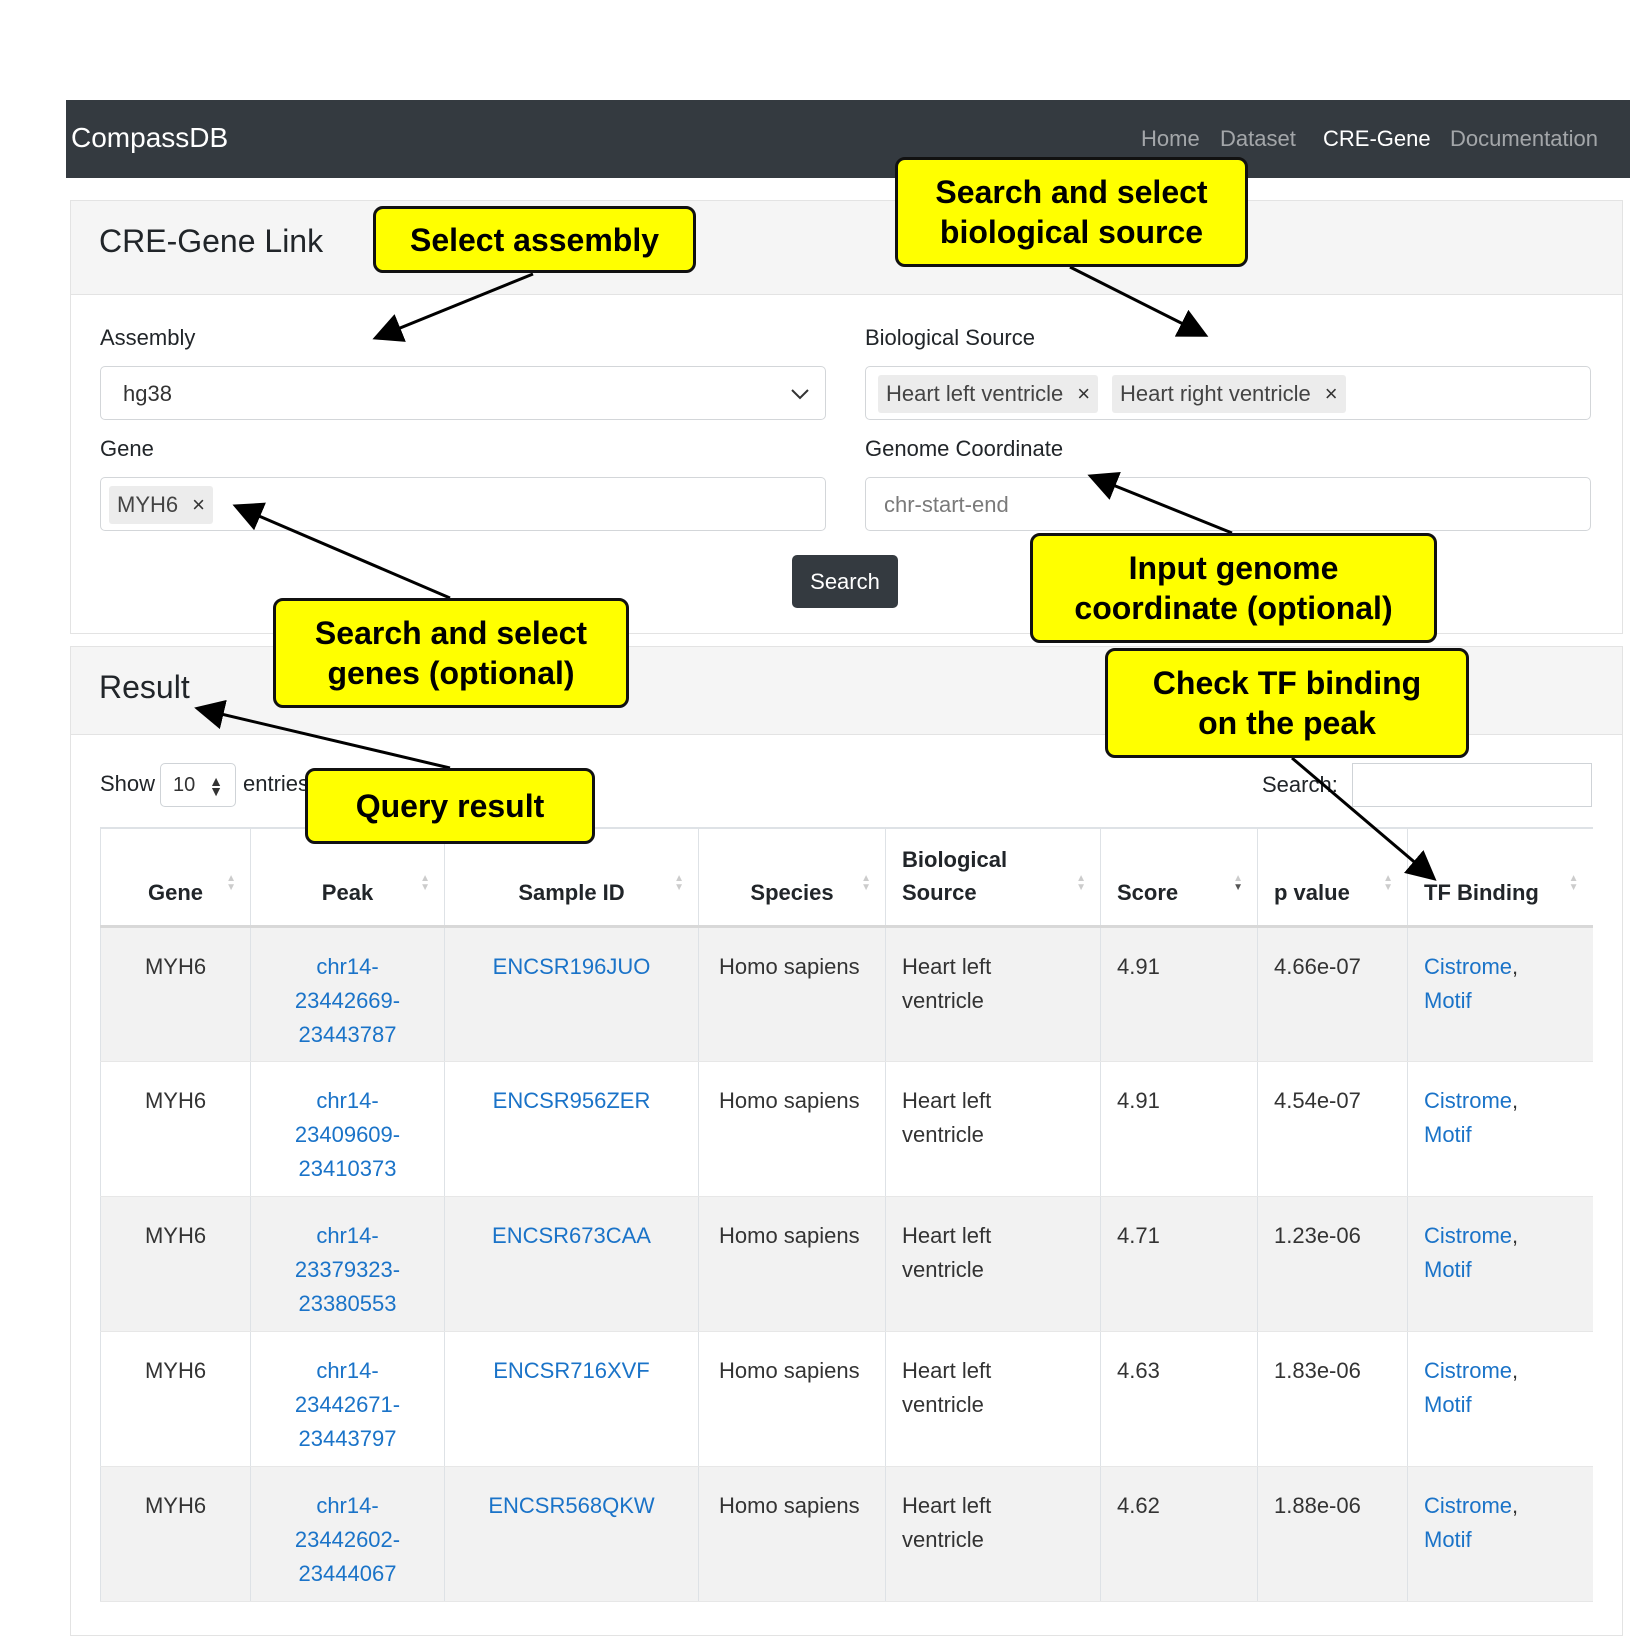 The height and width of the screenshot is (1636, 1636). What do you see at coordinates (216, 786) in the screenshot?
I see `sort-updown-icon: ▲ ▼` at bounding box center [216, 786].